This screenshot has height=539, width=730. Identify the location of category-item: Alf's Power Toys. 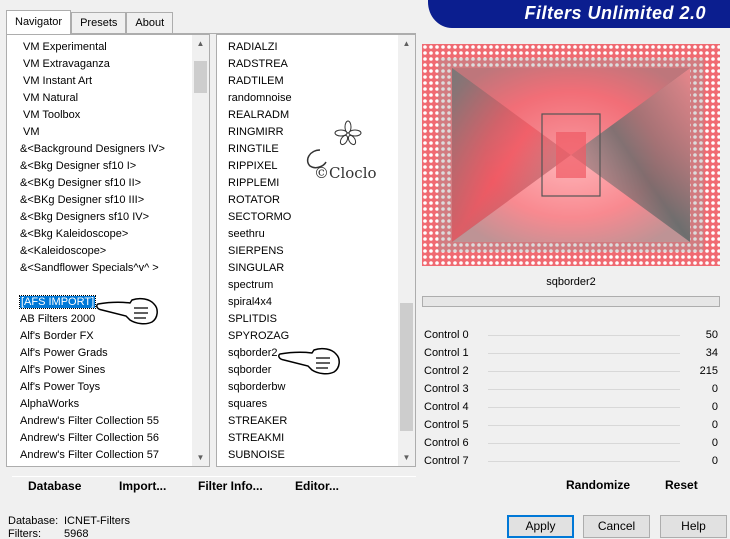
(99, 387).